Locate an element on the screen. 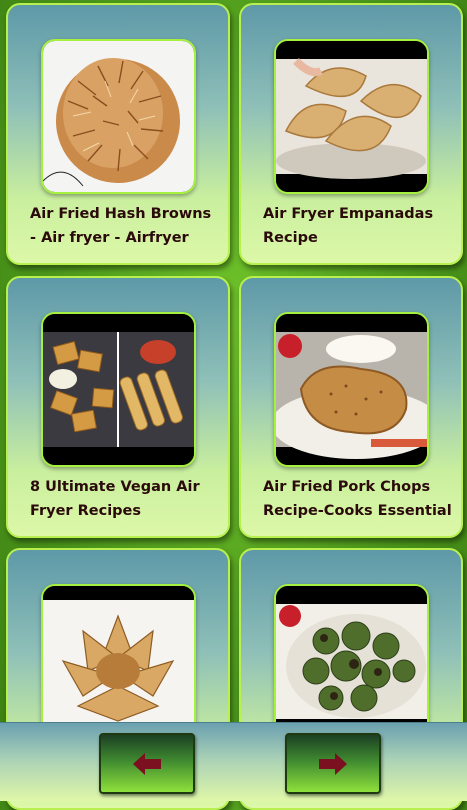 This screenshot has height=810, width=467. next-page-button is located at coordinates (333, 763).